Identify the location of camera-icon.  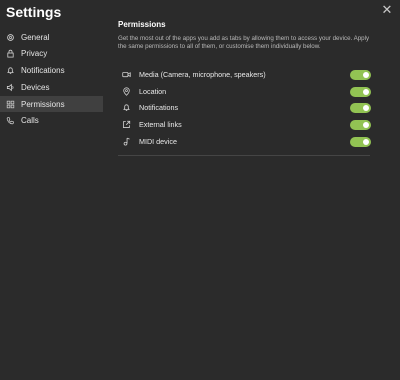
(126, 74).